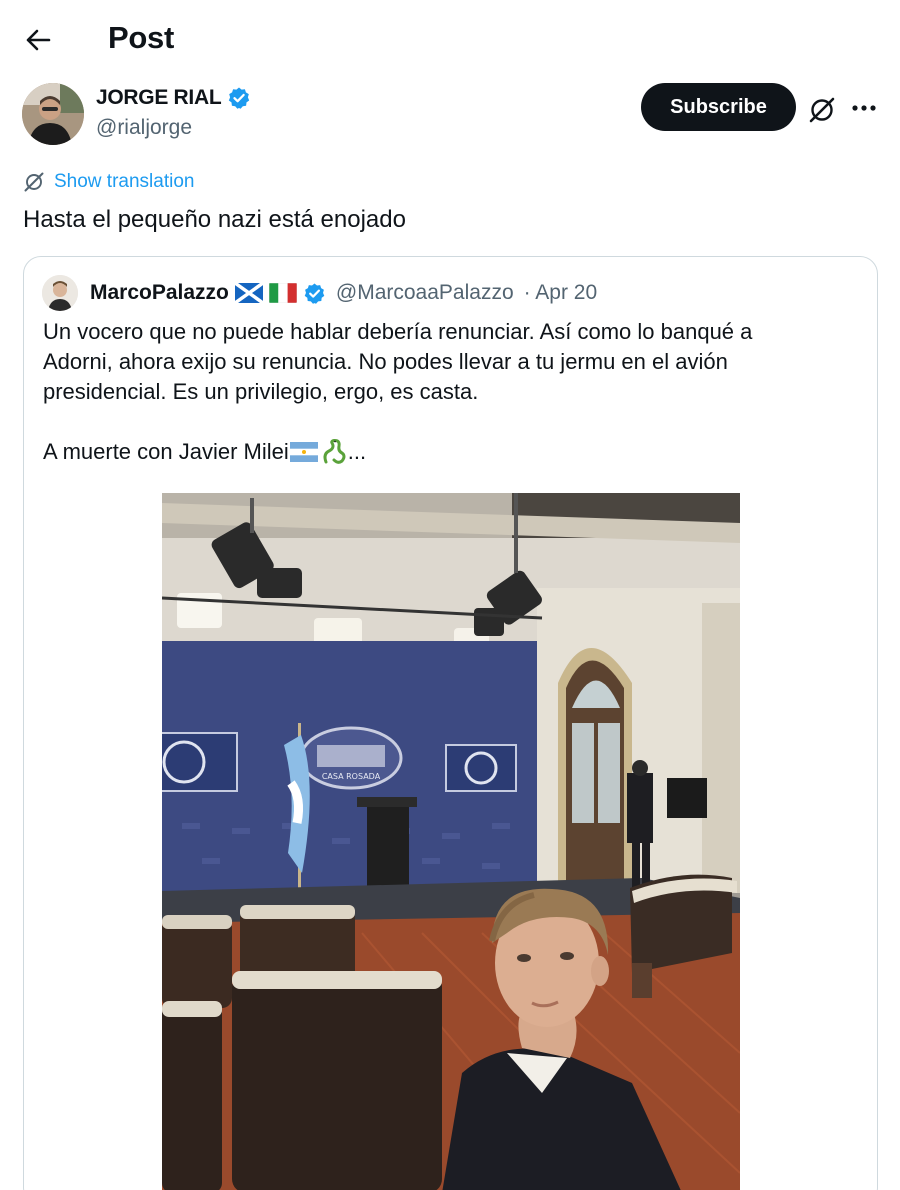 The image size is (900, 1190). I want to click on more-horizontal-icon, so click(864, 108).